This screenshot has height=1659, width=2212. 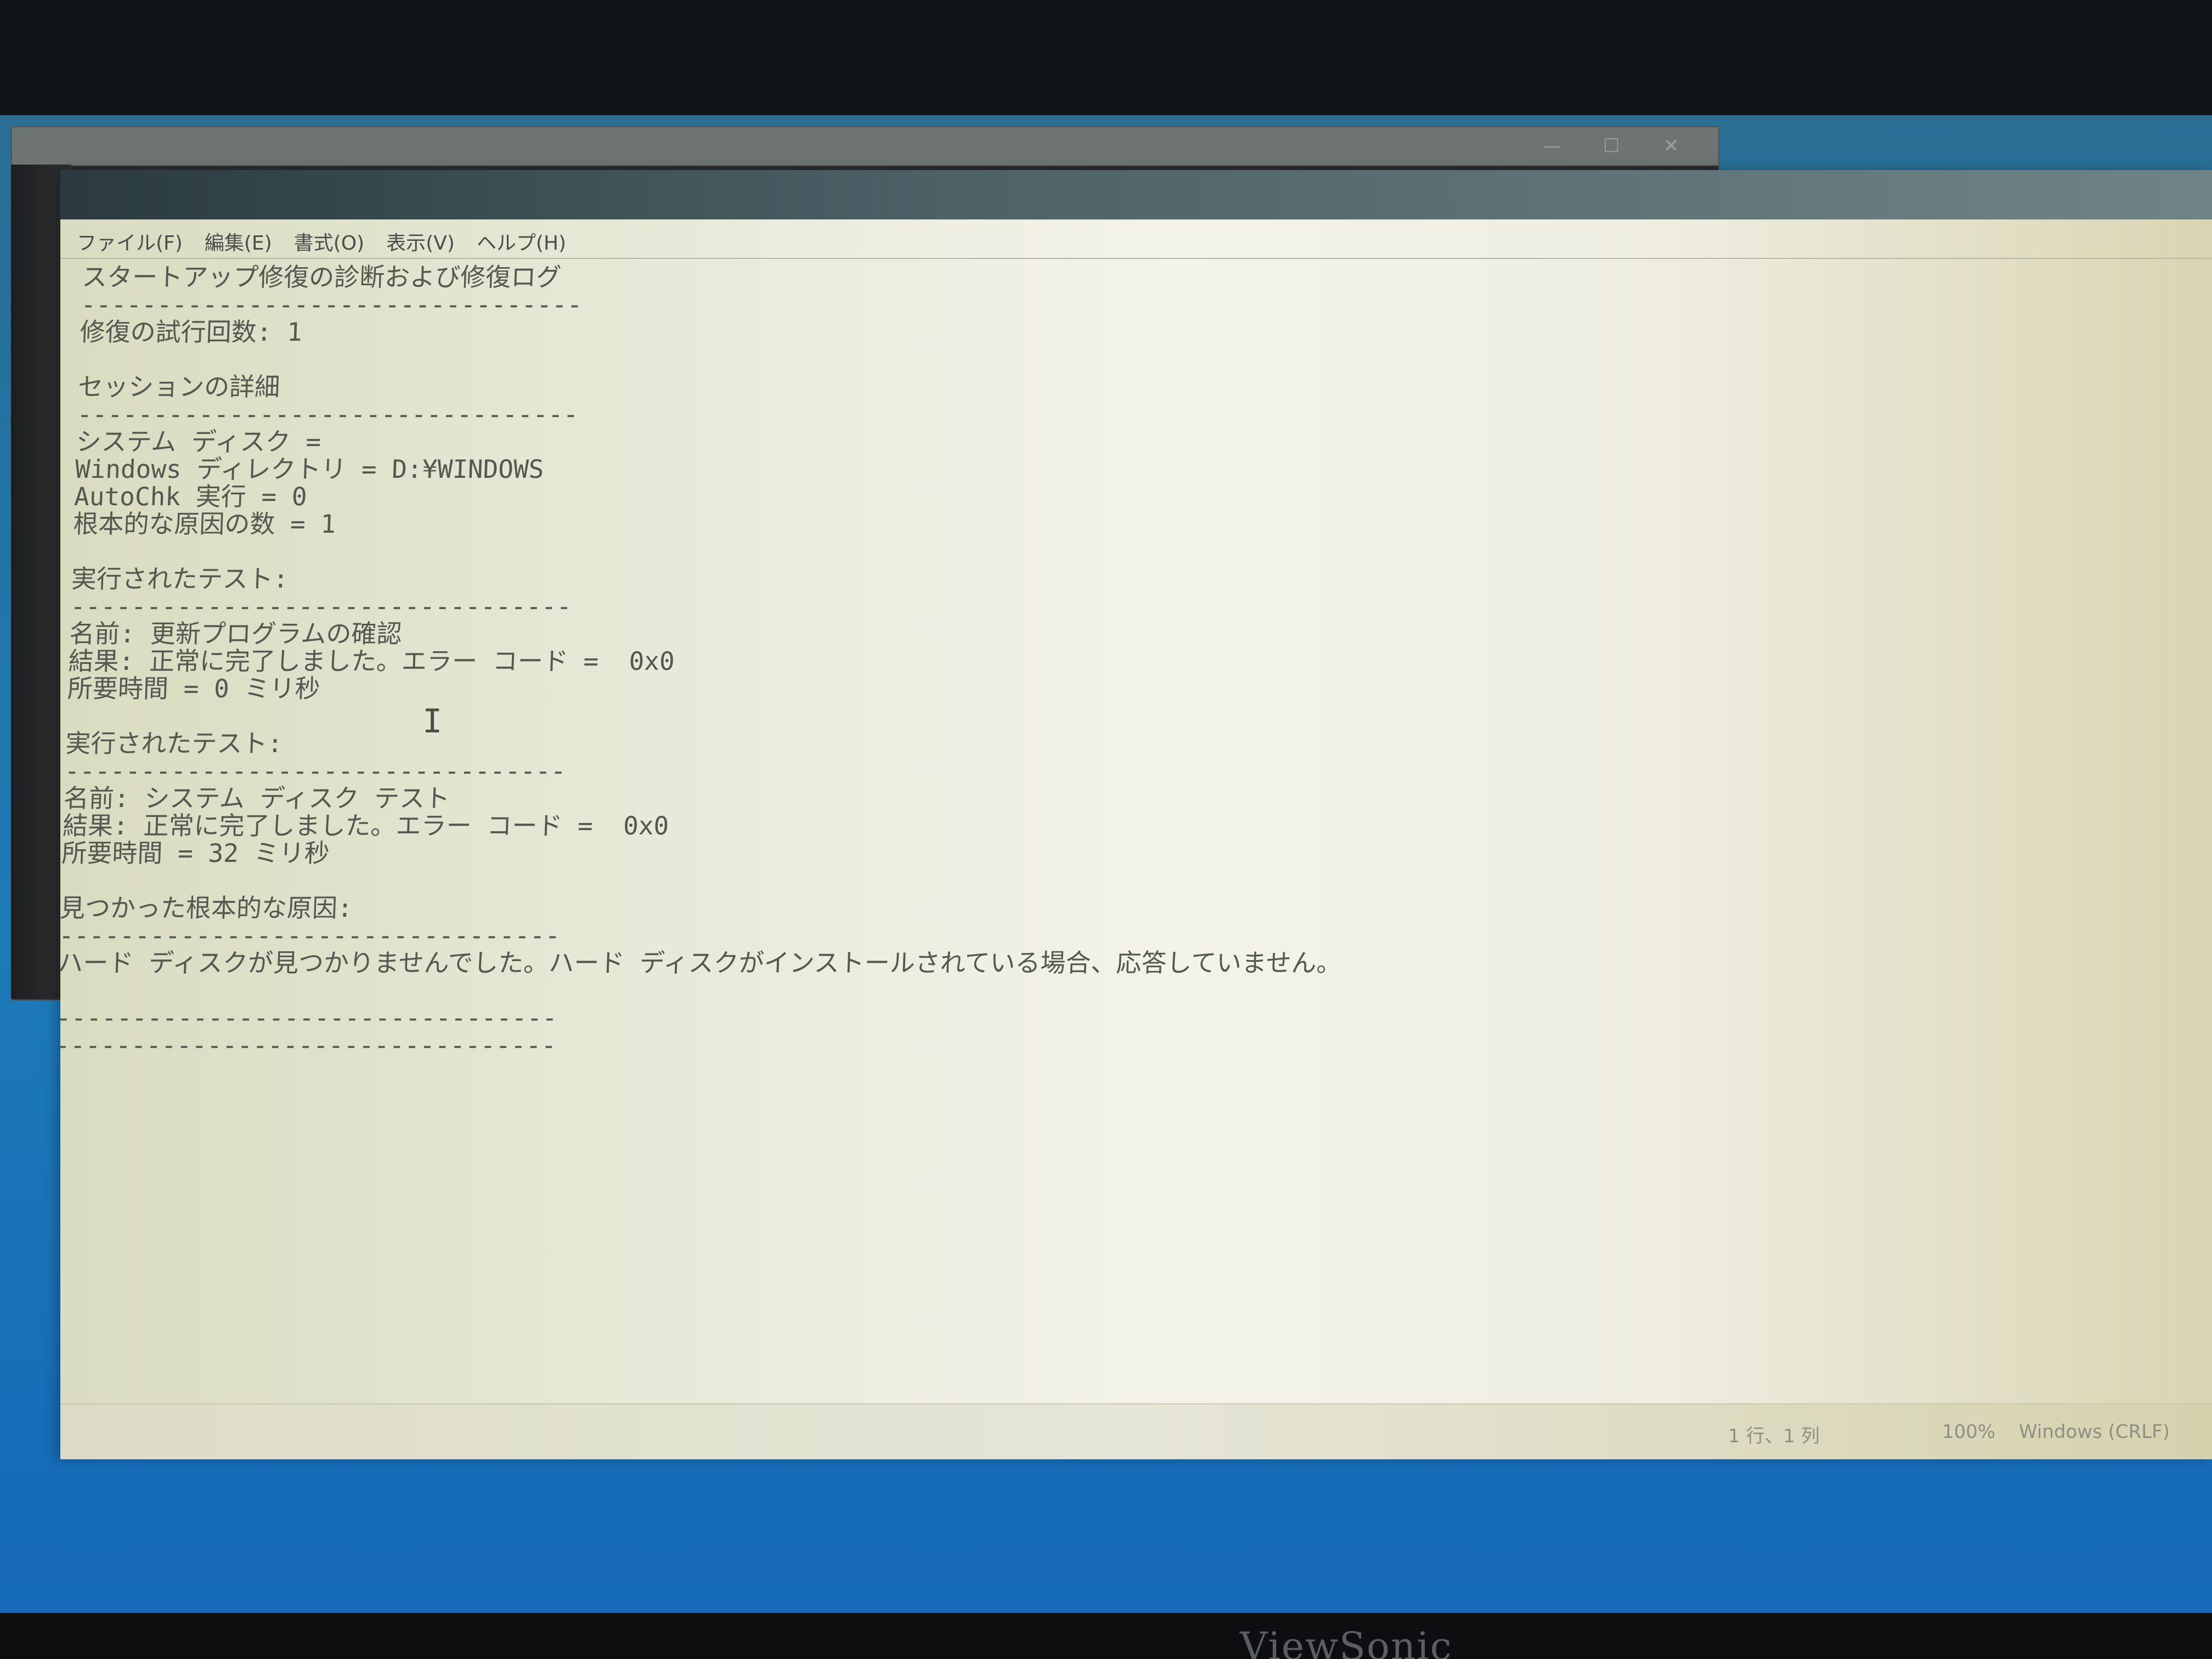 I want to click on background-window-titlebar: — ☐ ✕, so click(x=865, y=146).